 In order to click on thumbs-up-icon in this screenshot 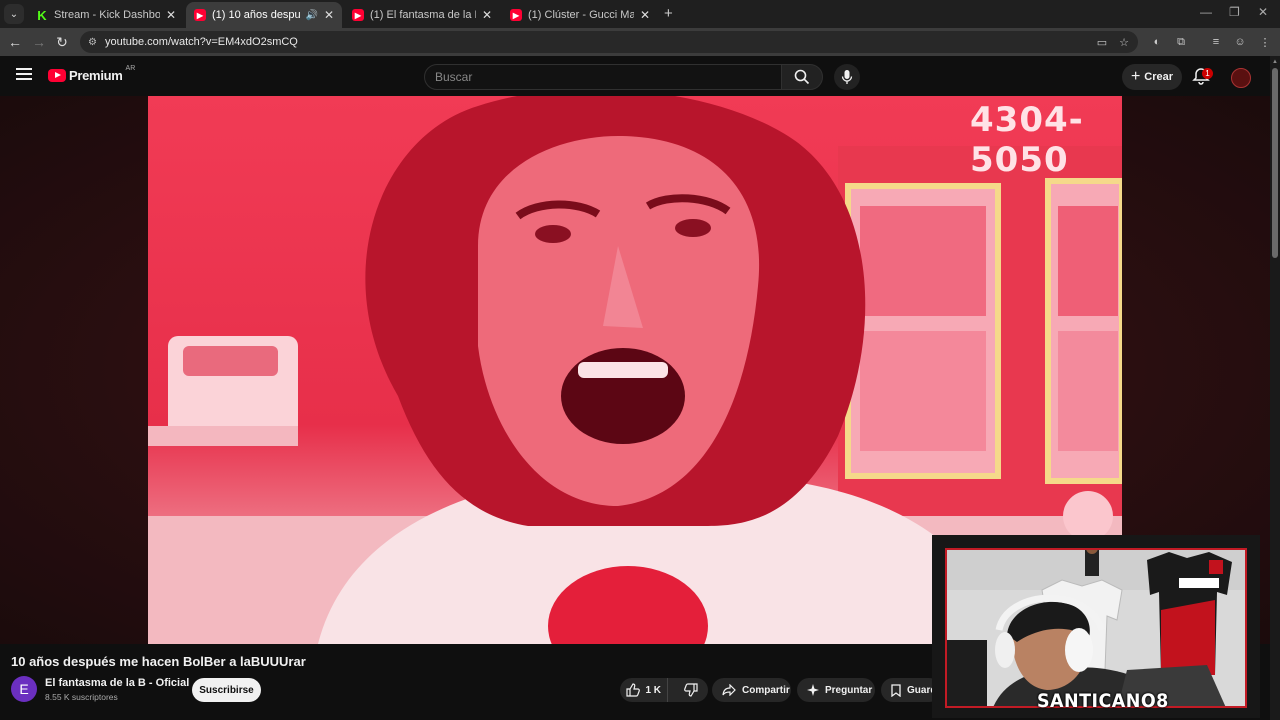, I will do `click(633, 690)`.